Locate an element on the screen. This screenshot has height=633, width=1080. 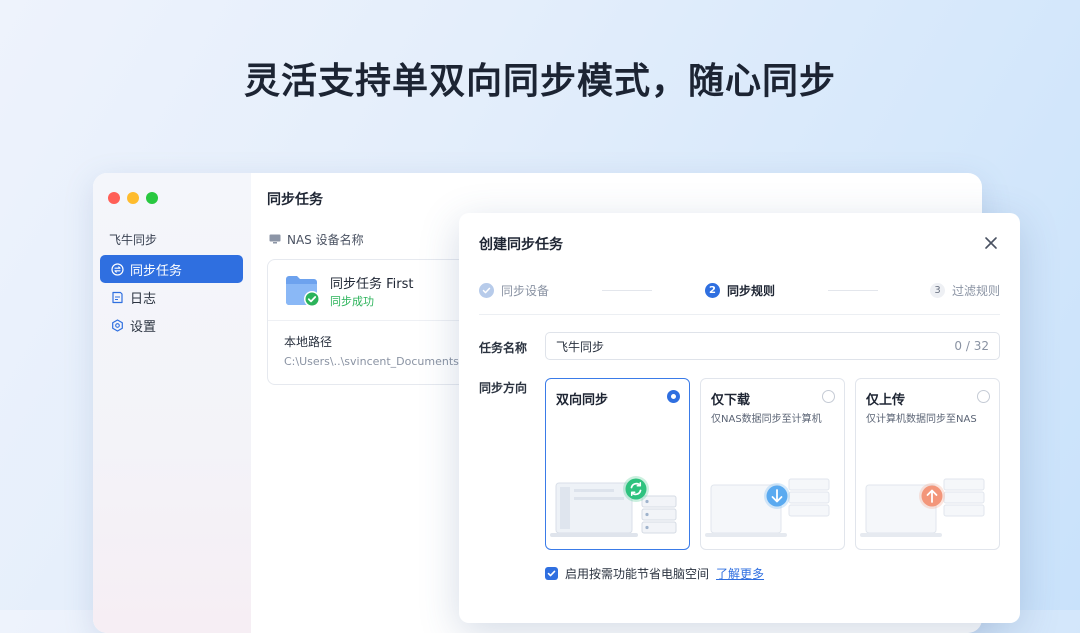
upload-illustration is located at coordinates (922, 507).